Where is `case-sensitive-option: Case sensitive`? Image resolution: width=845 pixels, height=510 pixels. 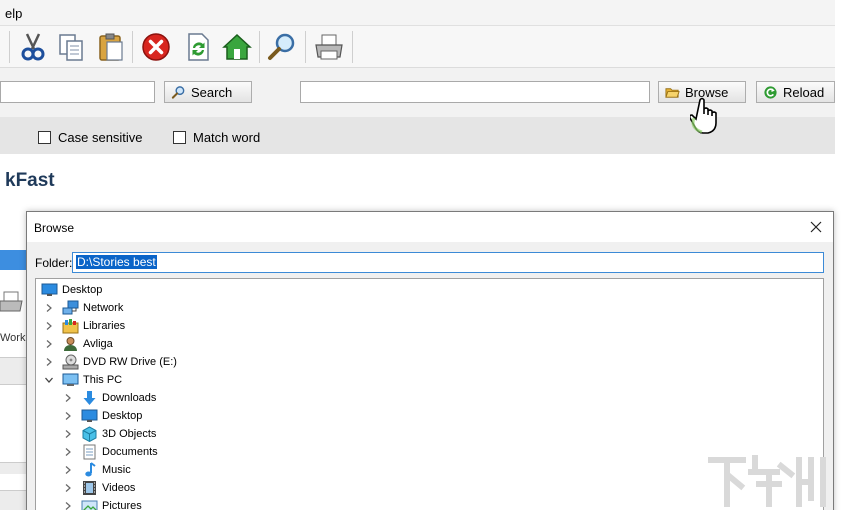 case-sensitive-option: Case sensitive is located at coordinates (90, 137).